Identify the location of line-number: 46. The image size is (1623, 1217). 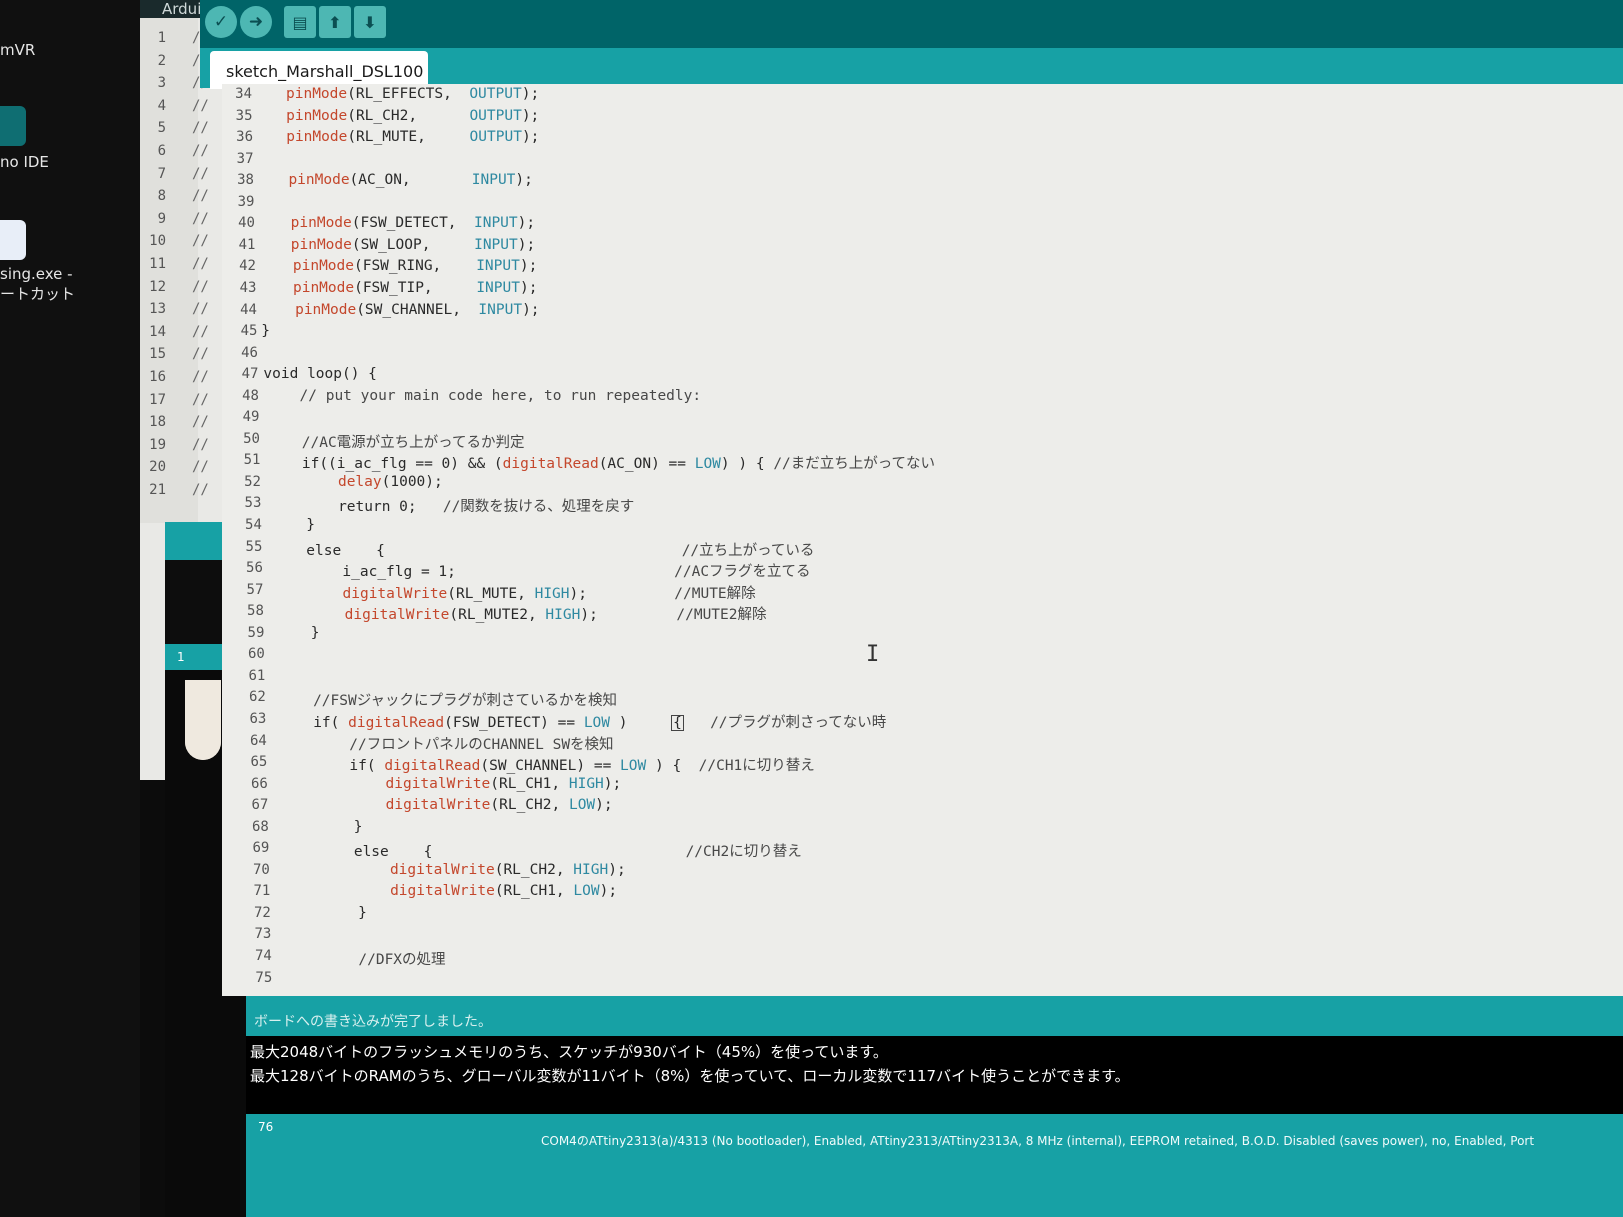
(249, 352).